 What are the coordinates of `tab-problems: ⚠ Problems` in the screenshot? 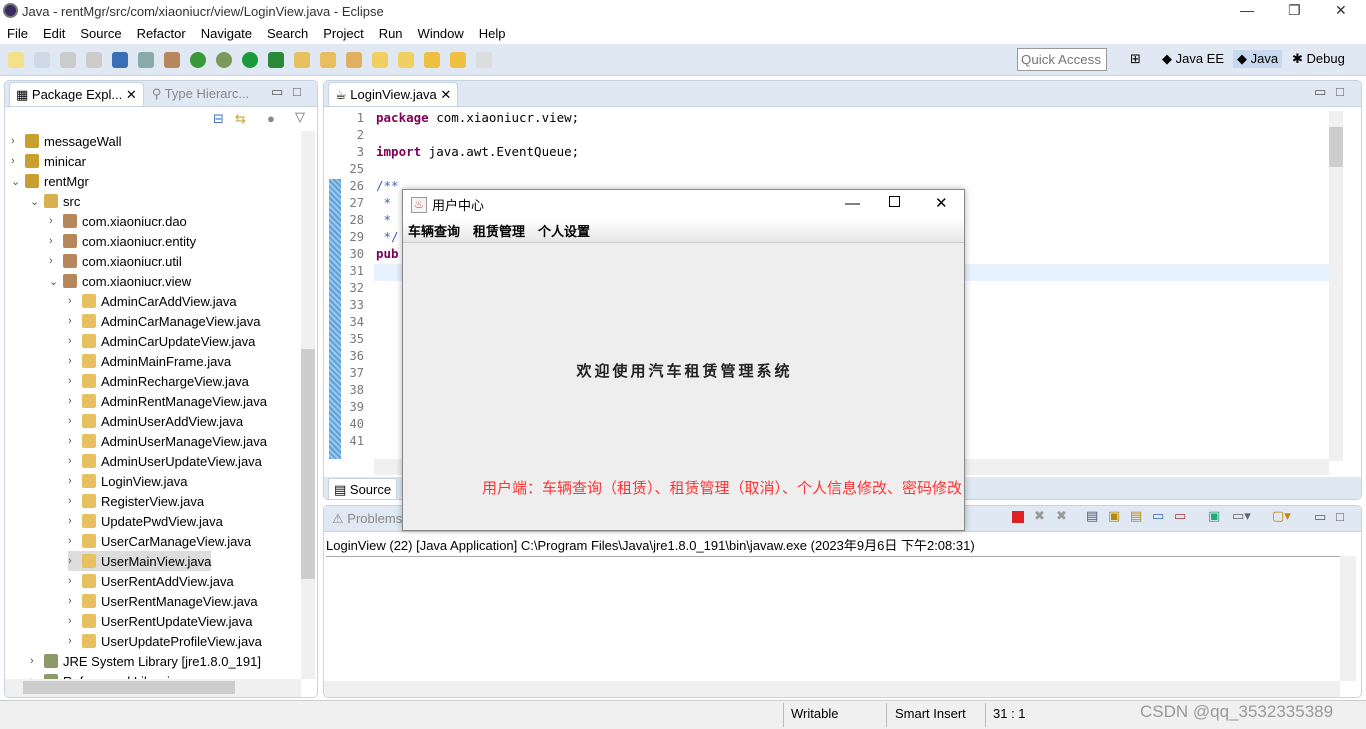 It's located at (367, 519).